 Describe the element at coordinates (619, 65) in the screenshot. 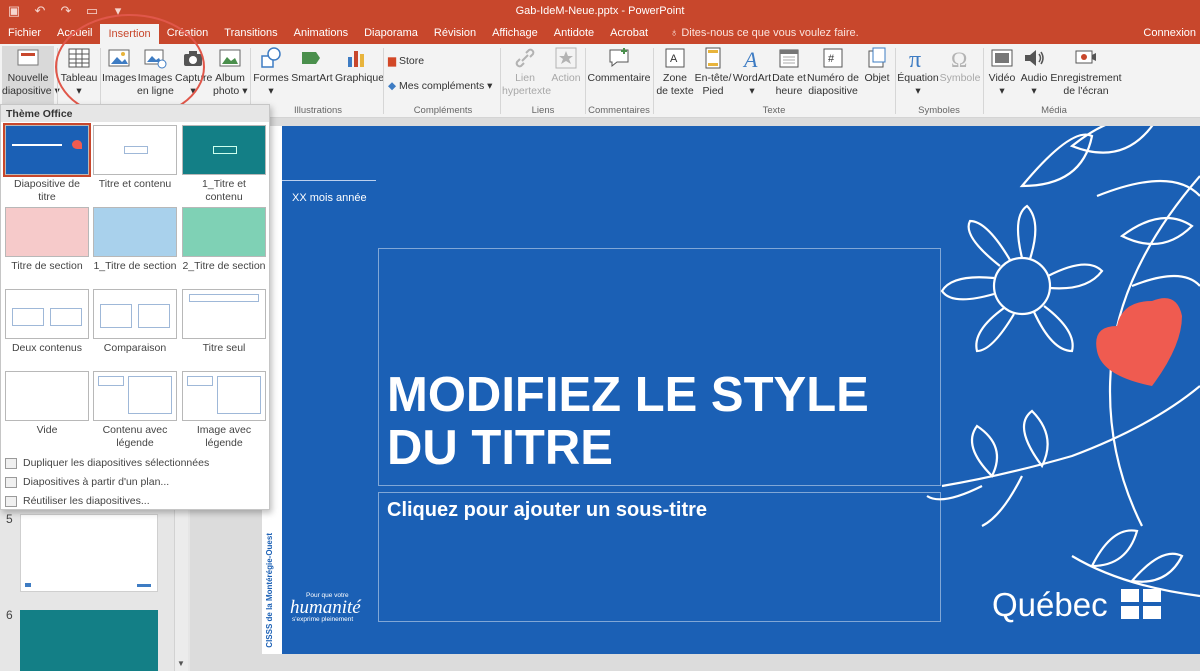

I see `comment-button: Commentaire` at that location.